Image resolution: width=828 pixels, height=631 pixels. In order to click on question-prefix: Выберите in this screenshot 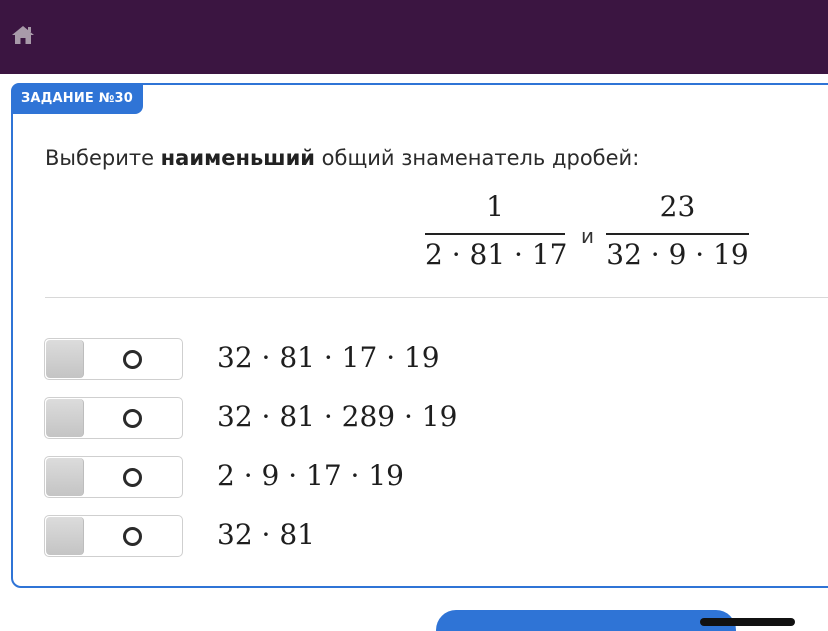, I will do `click(103, 158)`.